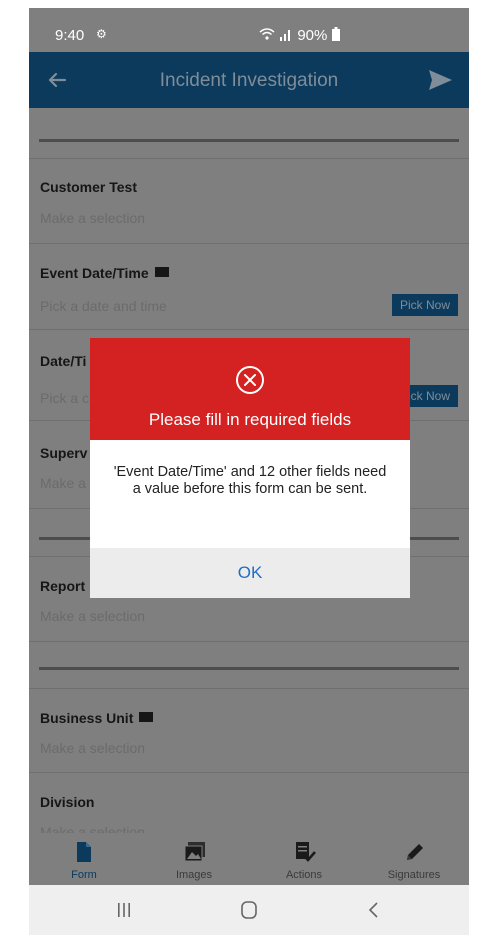 This screenshot has height=951, width=491. I want to click on field-label: Event Date/Time, so click(104, 273).